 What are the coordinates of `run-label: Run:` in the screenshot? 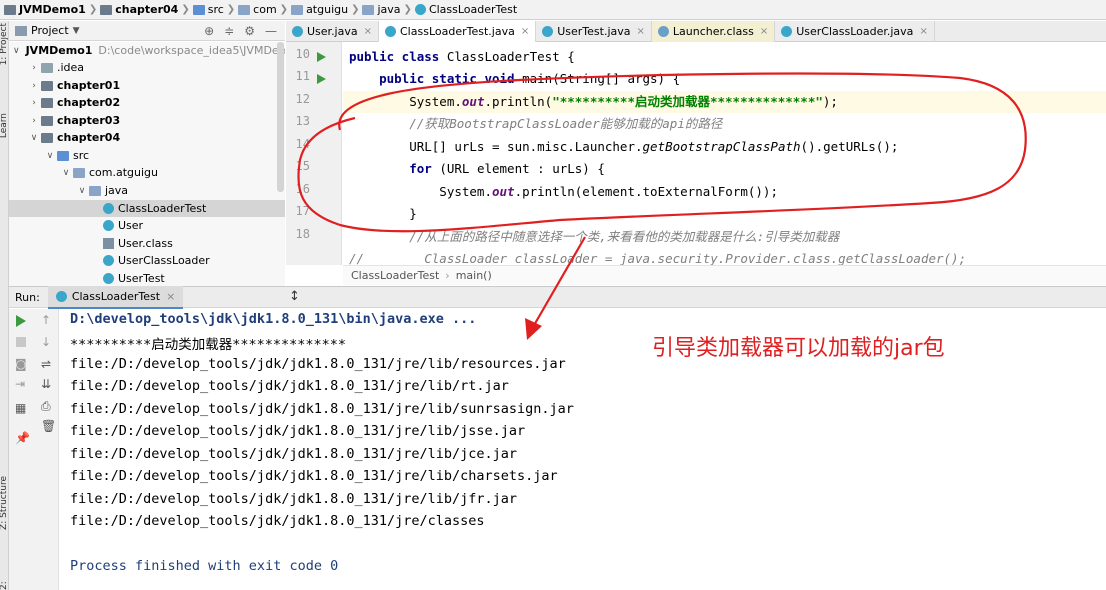 It's located at (27, 297).